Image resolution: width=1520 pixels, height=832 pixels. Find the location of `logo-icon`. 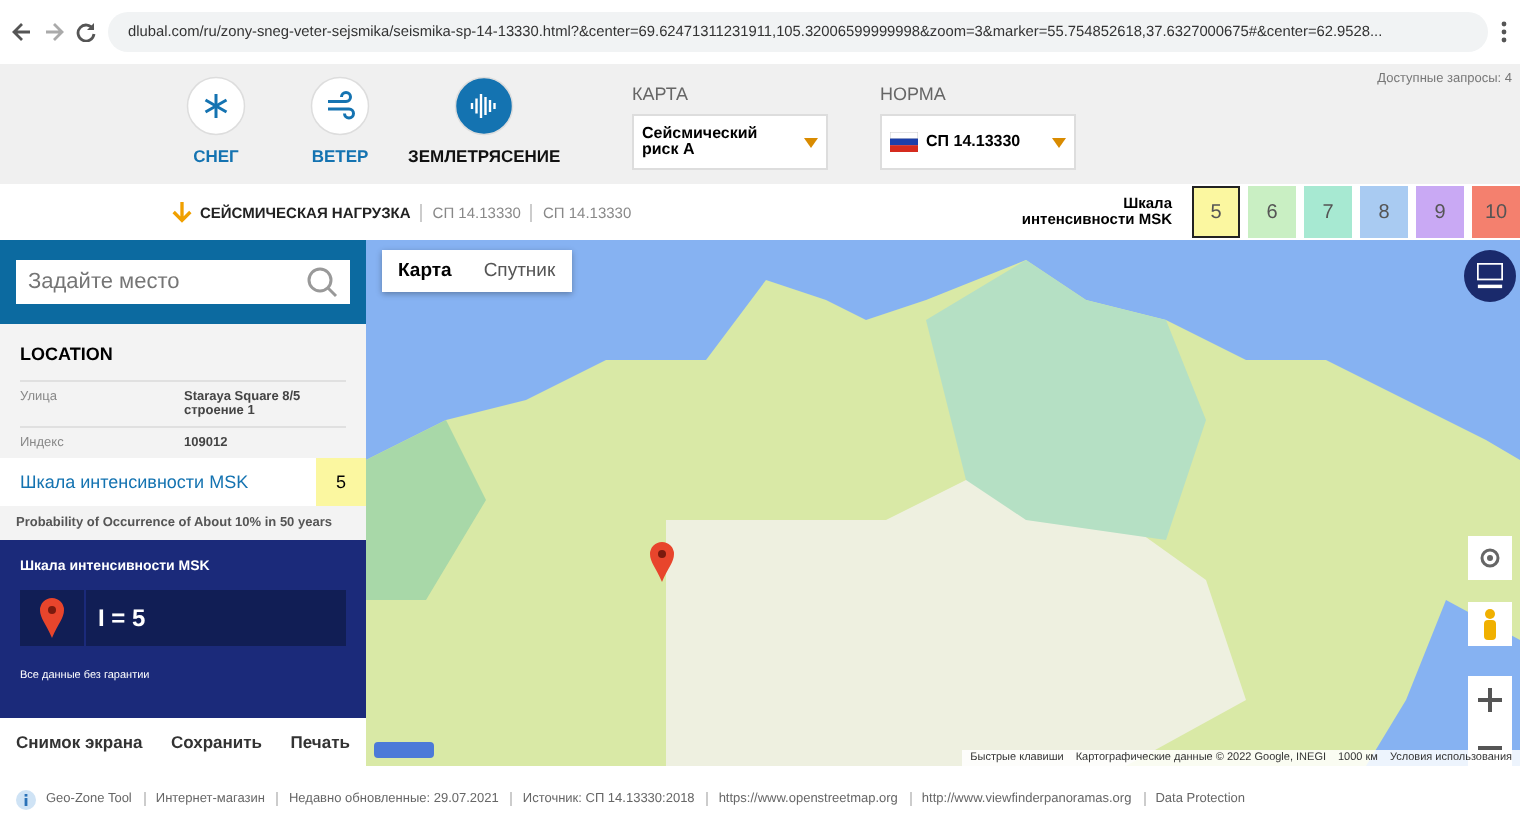

logo-icon is located at coordinates (1490, 276).